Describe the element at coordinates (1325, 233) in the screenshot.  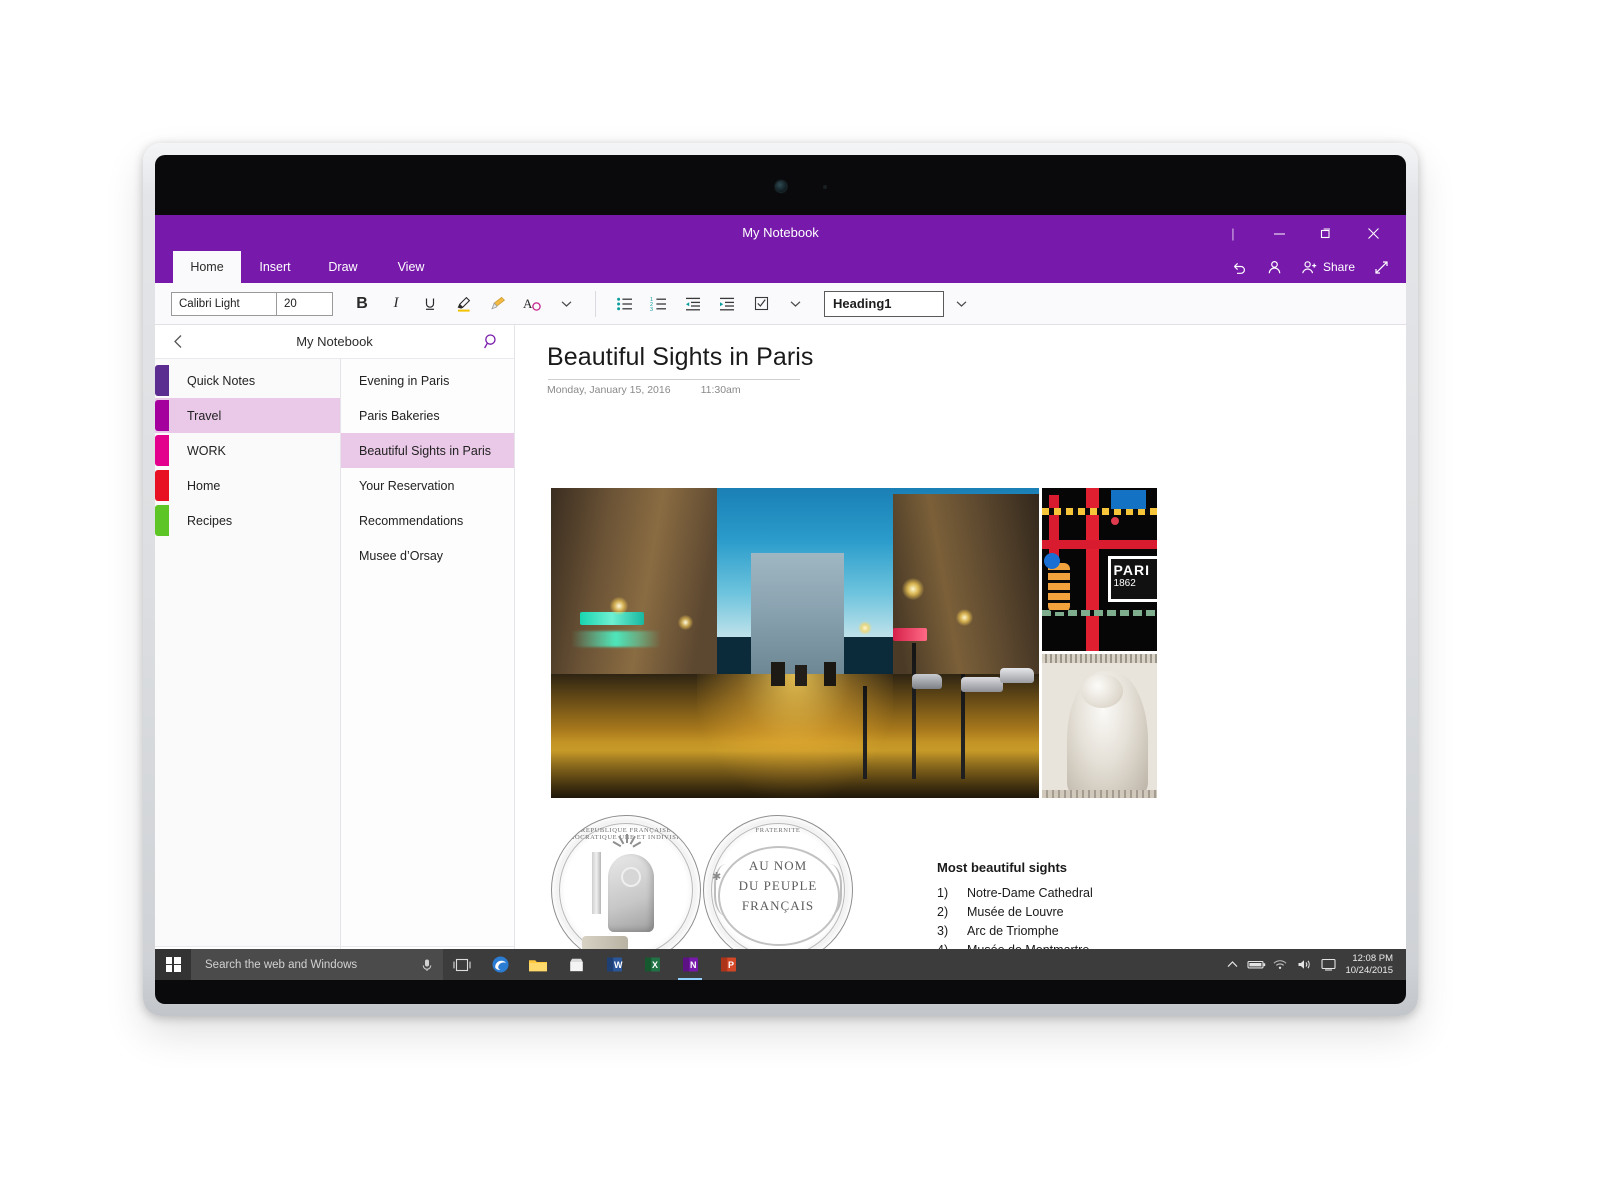
I see `restore-button` at that location.